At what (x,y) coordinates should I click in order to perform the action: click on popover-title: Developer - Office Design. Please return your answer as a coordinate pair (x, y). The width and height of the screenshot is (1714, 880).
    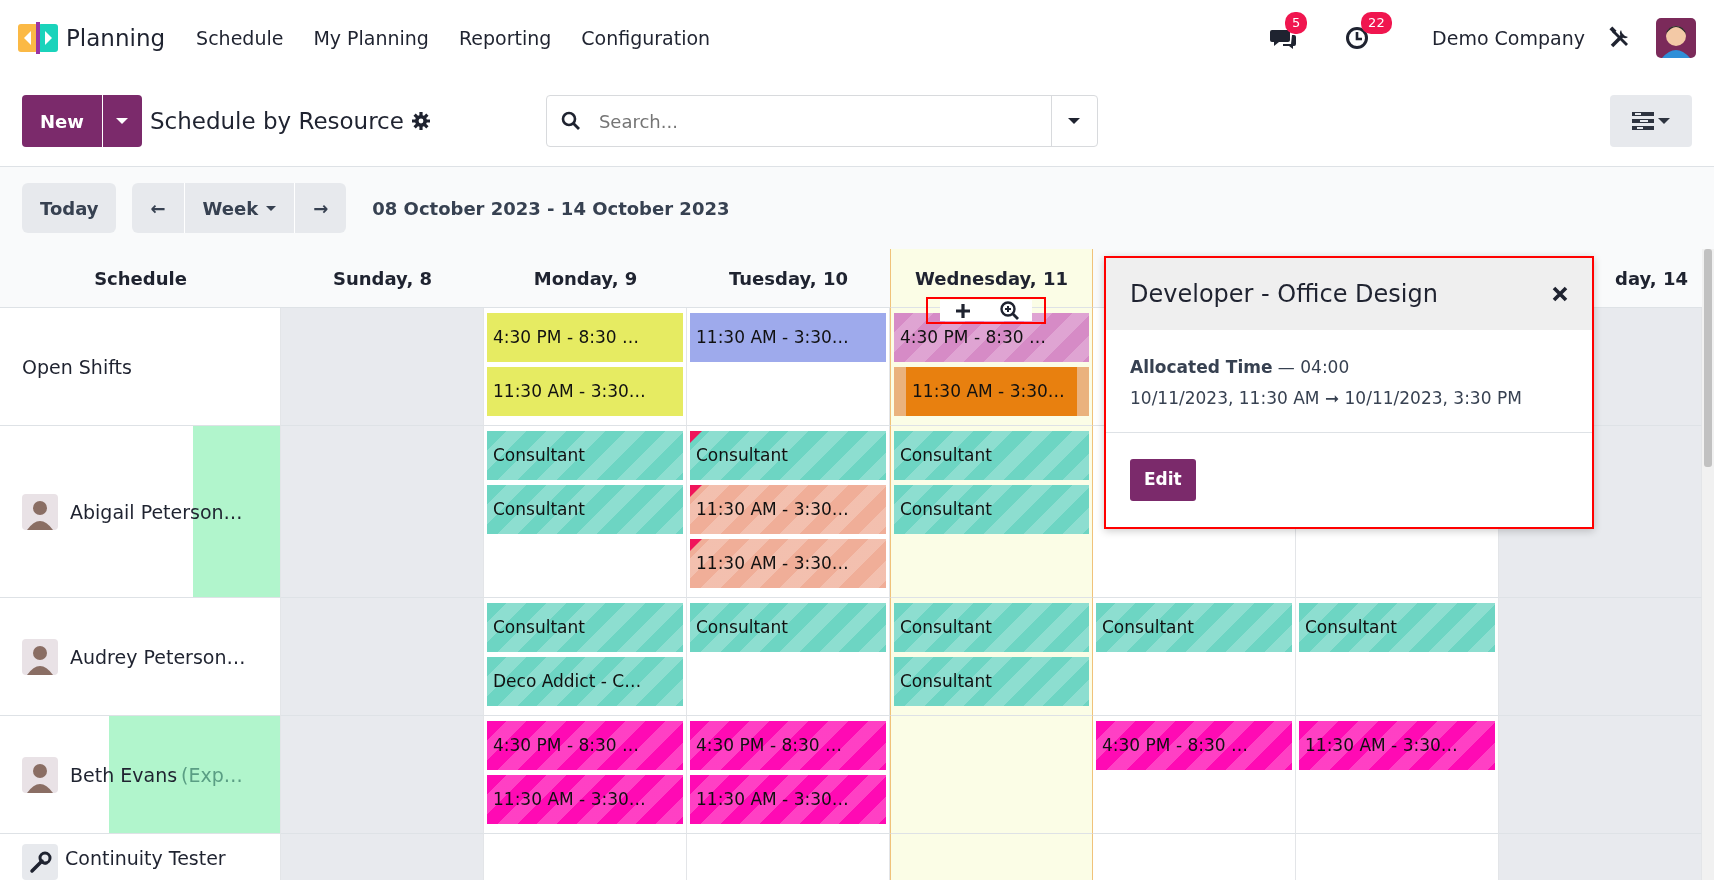
    Looking at the image, I should click on (1284, 294).